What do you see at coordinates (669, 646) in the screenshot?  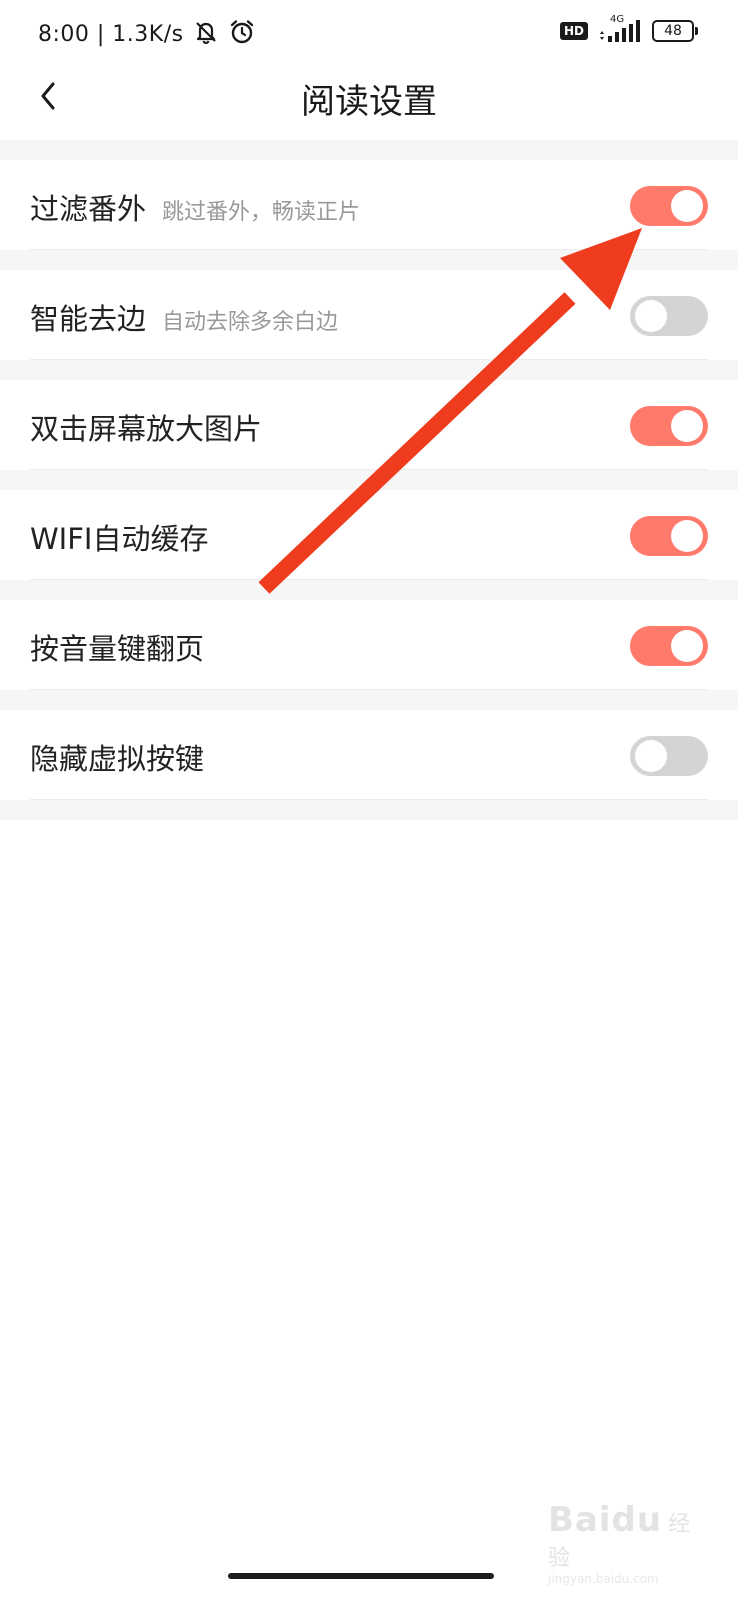 I see `volume-page-turn-toggle` at bounding box center [669, 646].